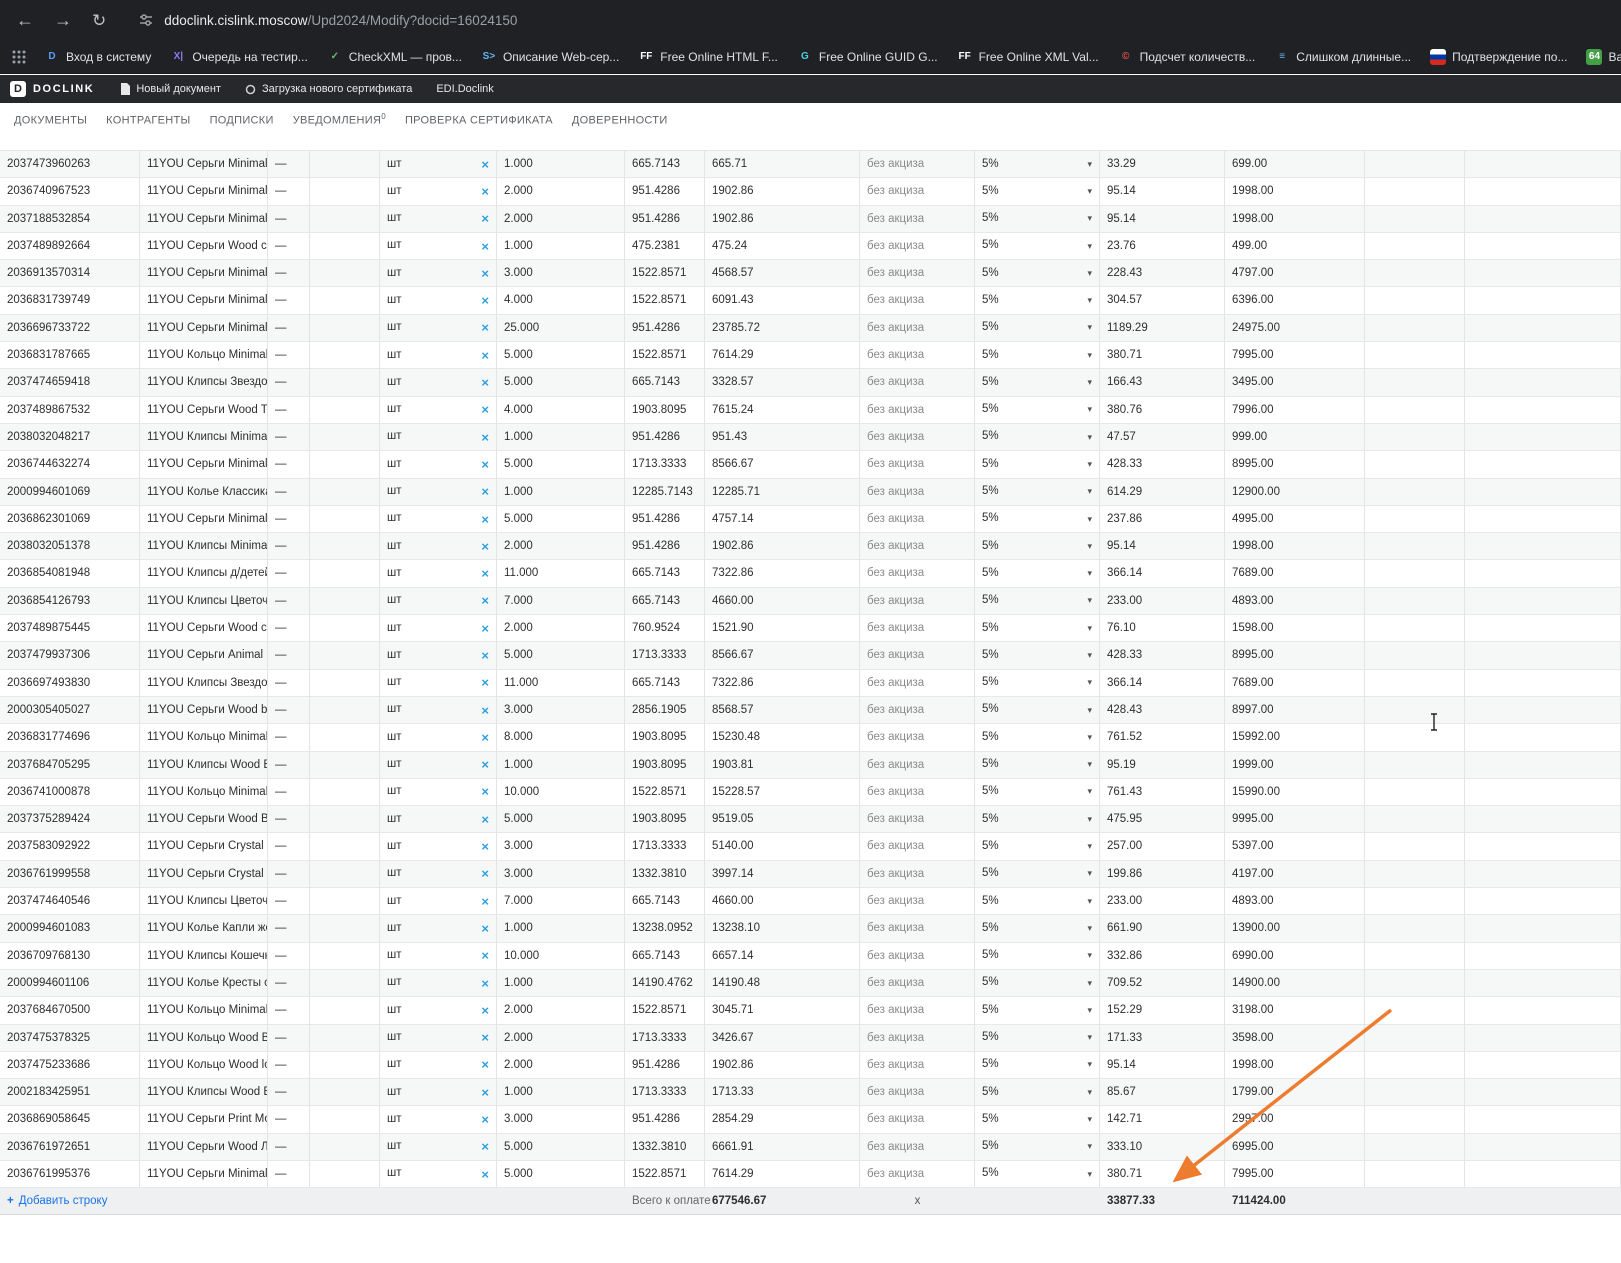 The image size is (1621, 1263). I want to click on cell-quantity: 7.000, so click(561, 902).